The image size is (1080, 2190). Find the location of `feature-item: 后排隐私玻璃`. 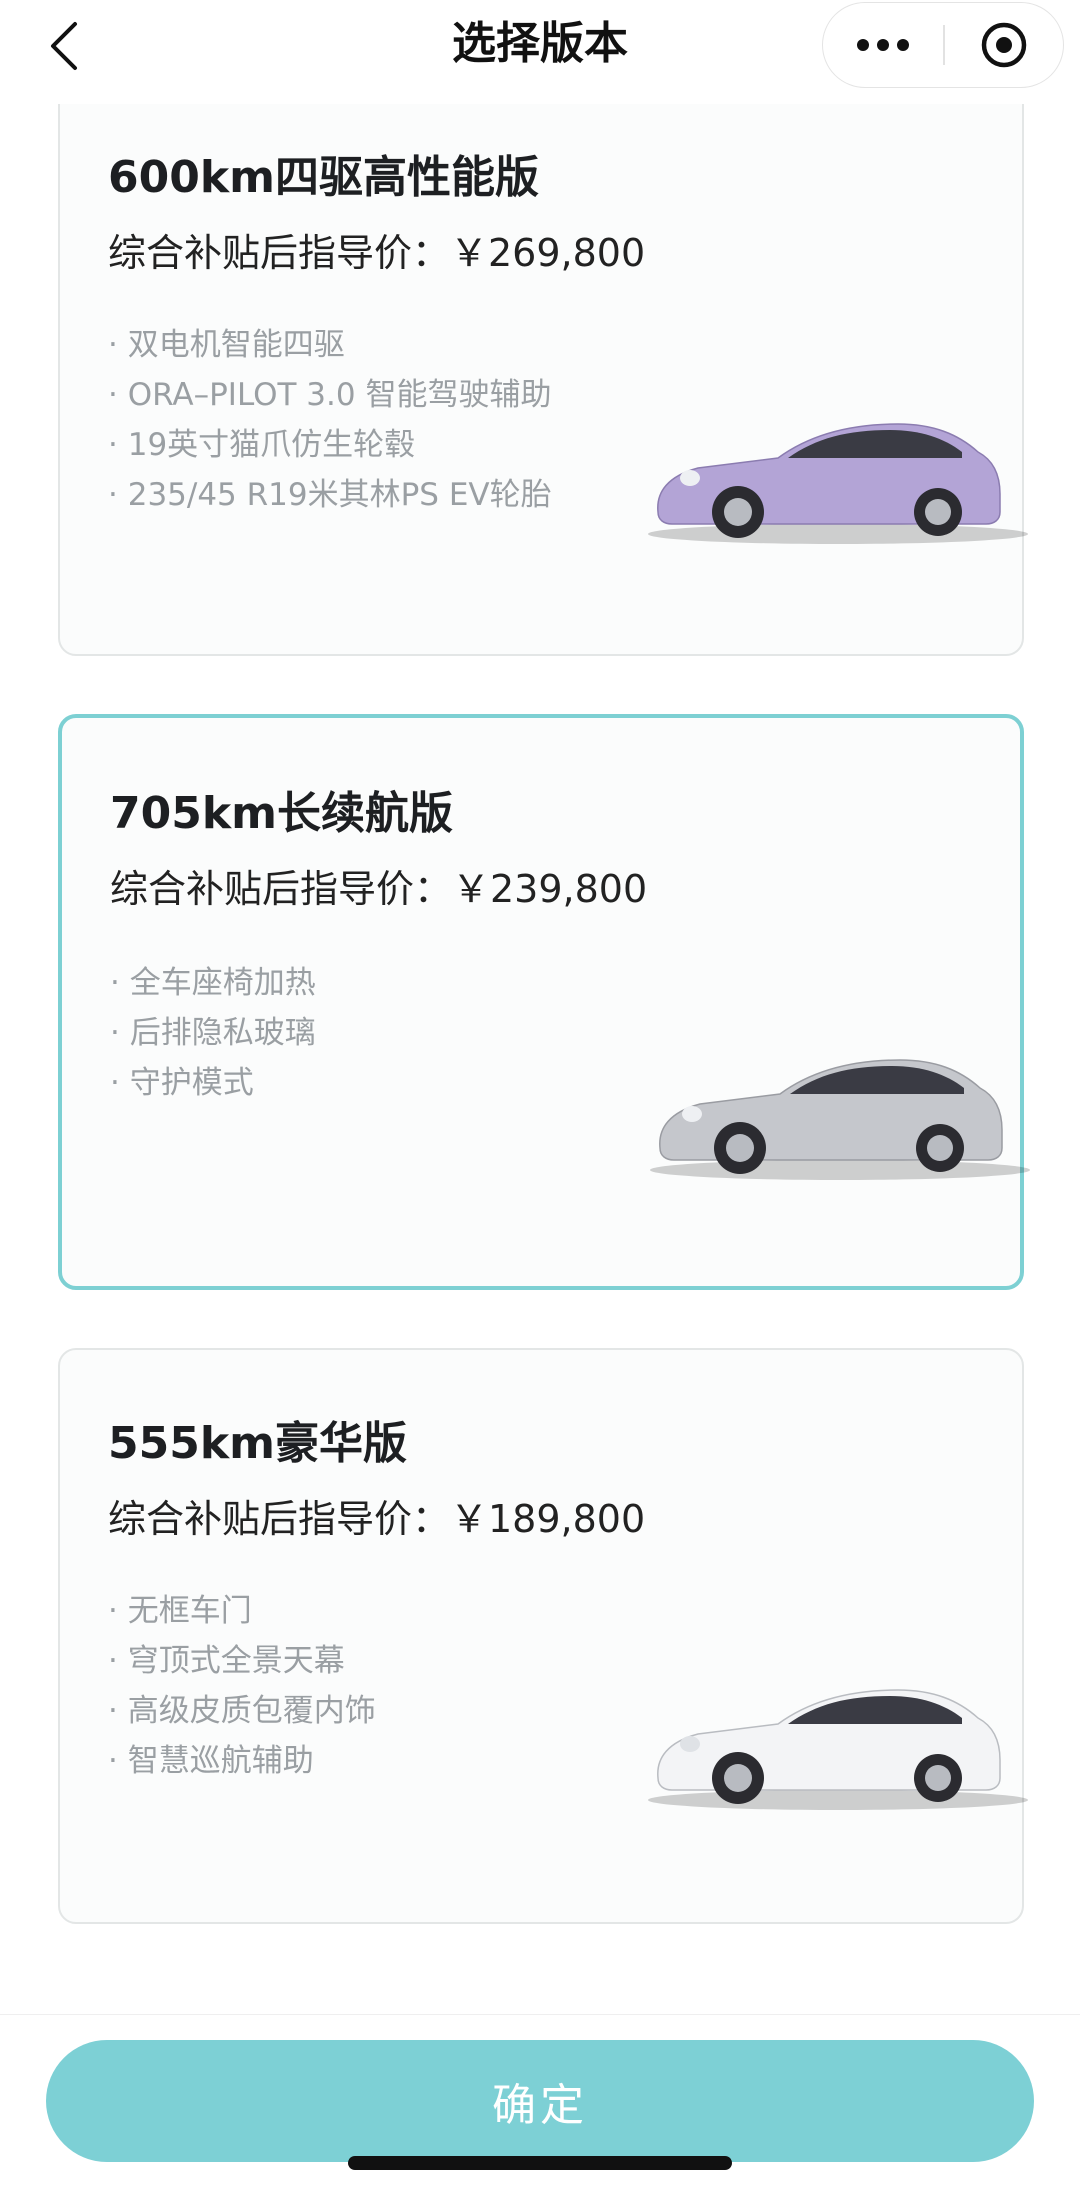

feature-item: 后排隐私玻璃 is located at coordinates (213, 1033).